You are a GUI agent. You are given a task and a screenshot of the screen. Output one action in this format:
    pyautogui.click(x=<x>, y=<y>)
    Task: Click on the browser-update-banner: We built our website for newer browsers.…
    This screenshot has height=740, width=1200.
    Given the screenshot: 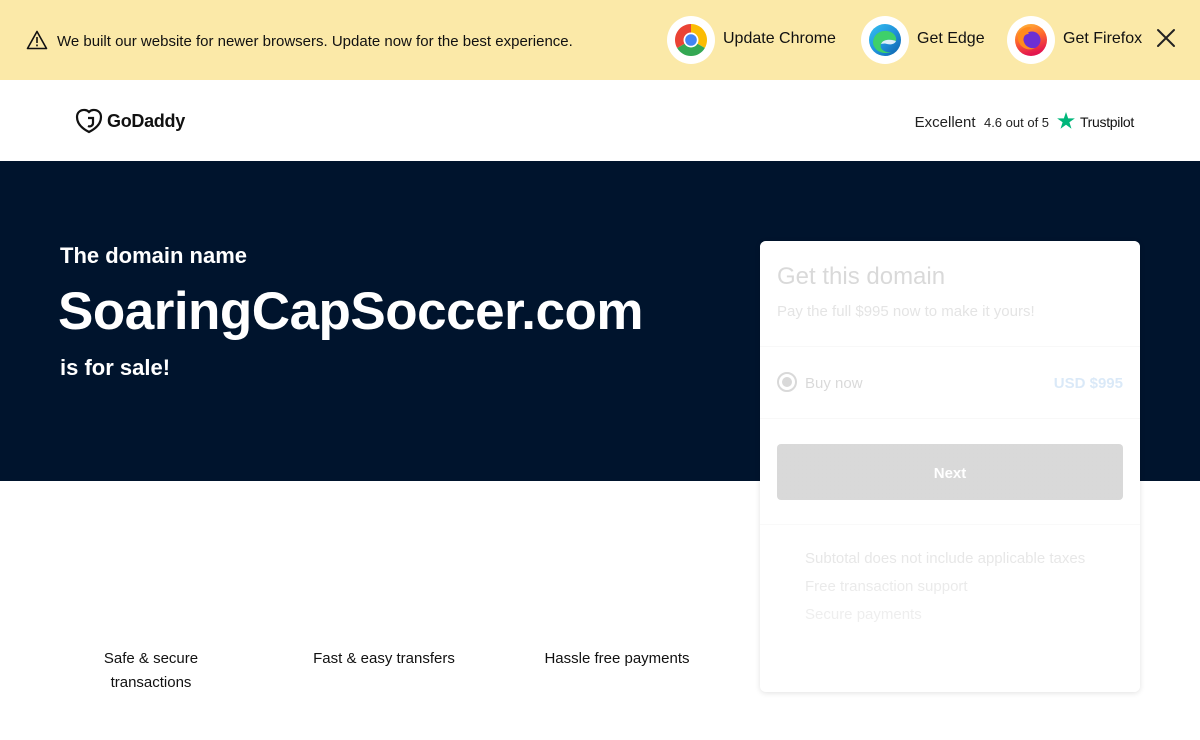 What is the action you would take?
    pyautogui.click(x=600, y=40)
    